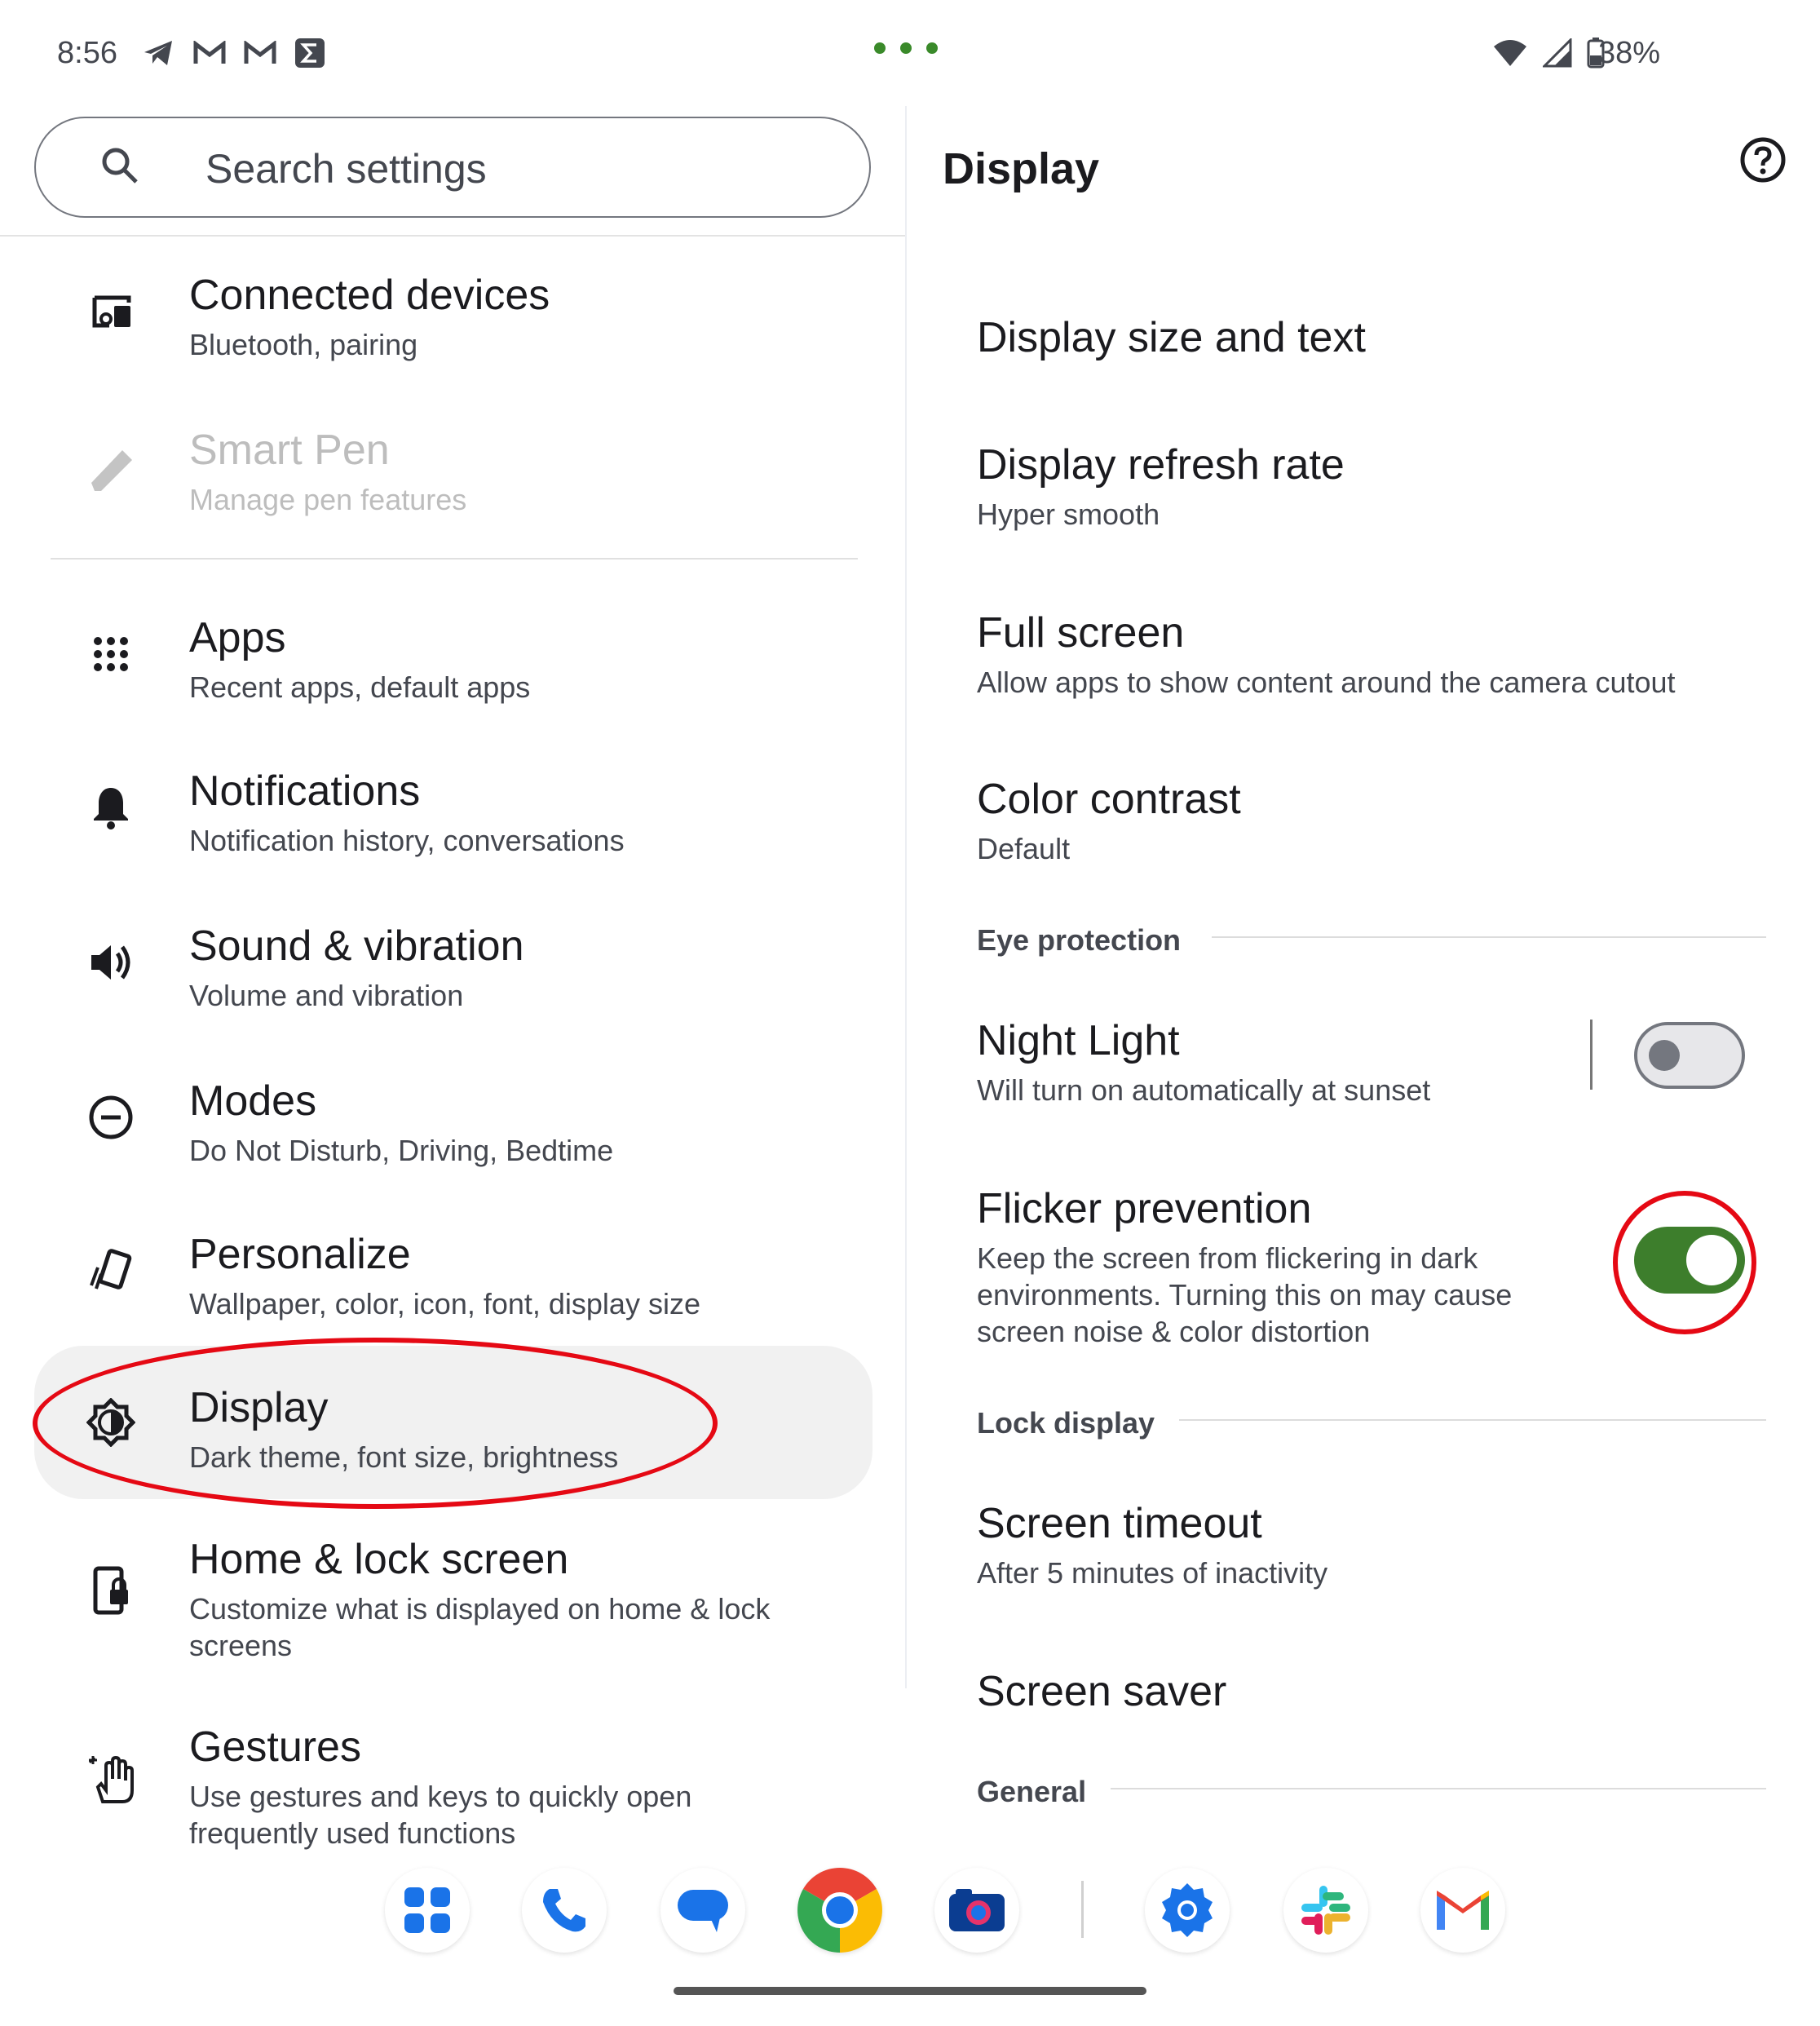 This screenshot has height=2026, width=1820. I want to click on menu-item-title: Personalize, so click(300, 1254).